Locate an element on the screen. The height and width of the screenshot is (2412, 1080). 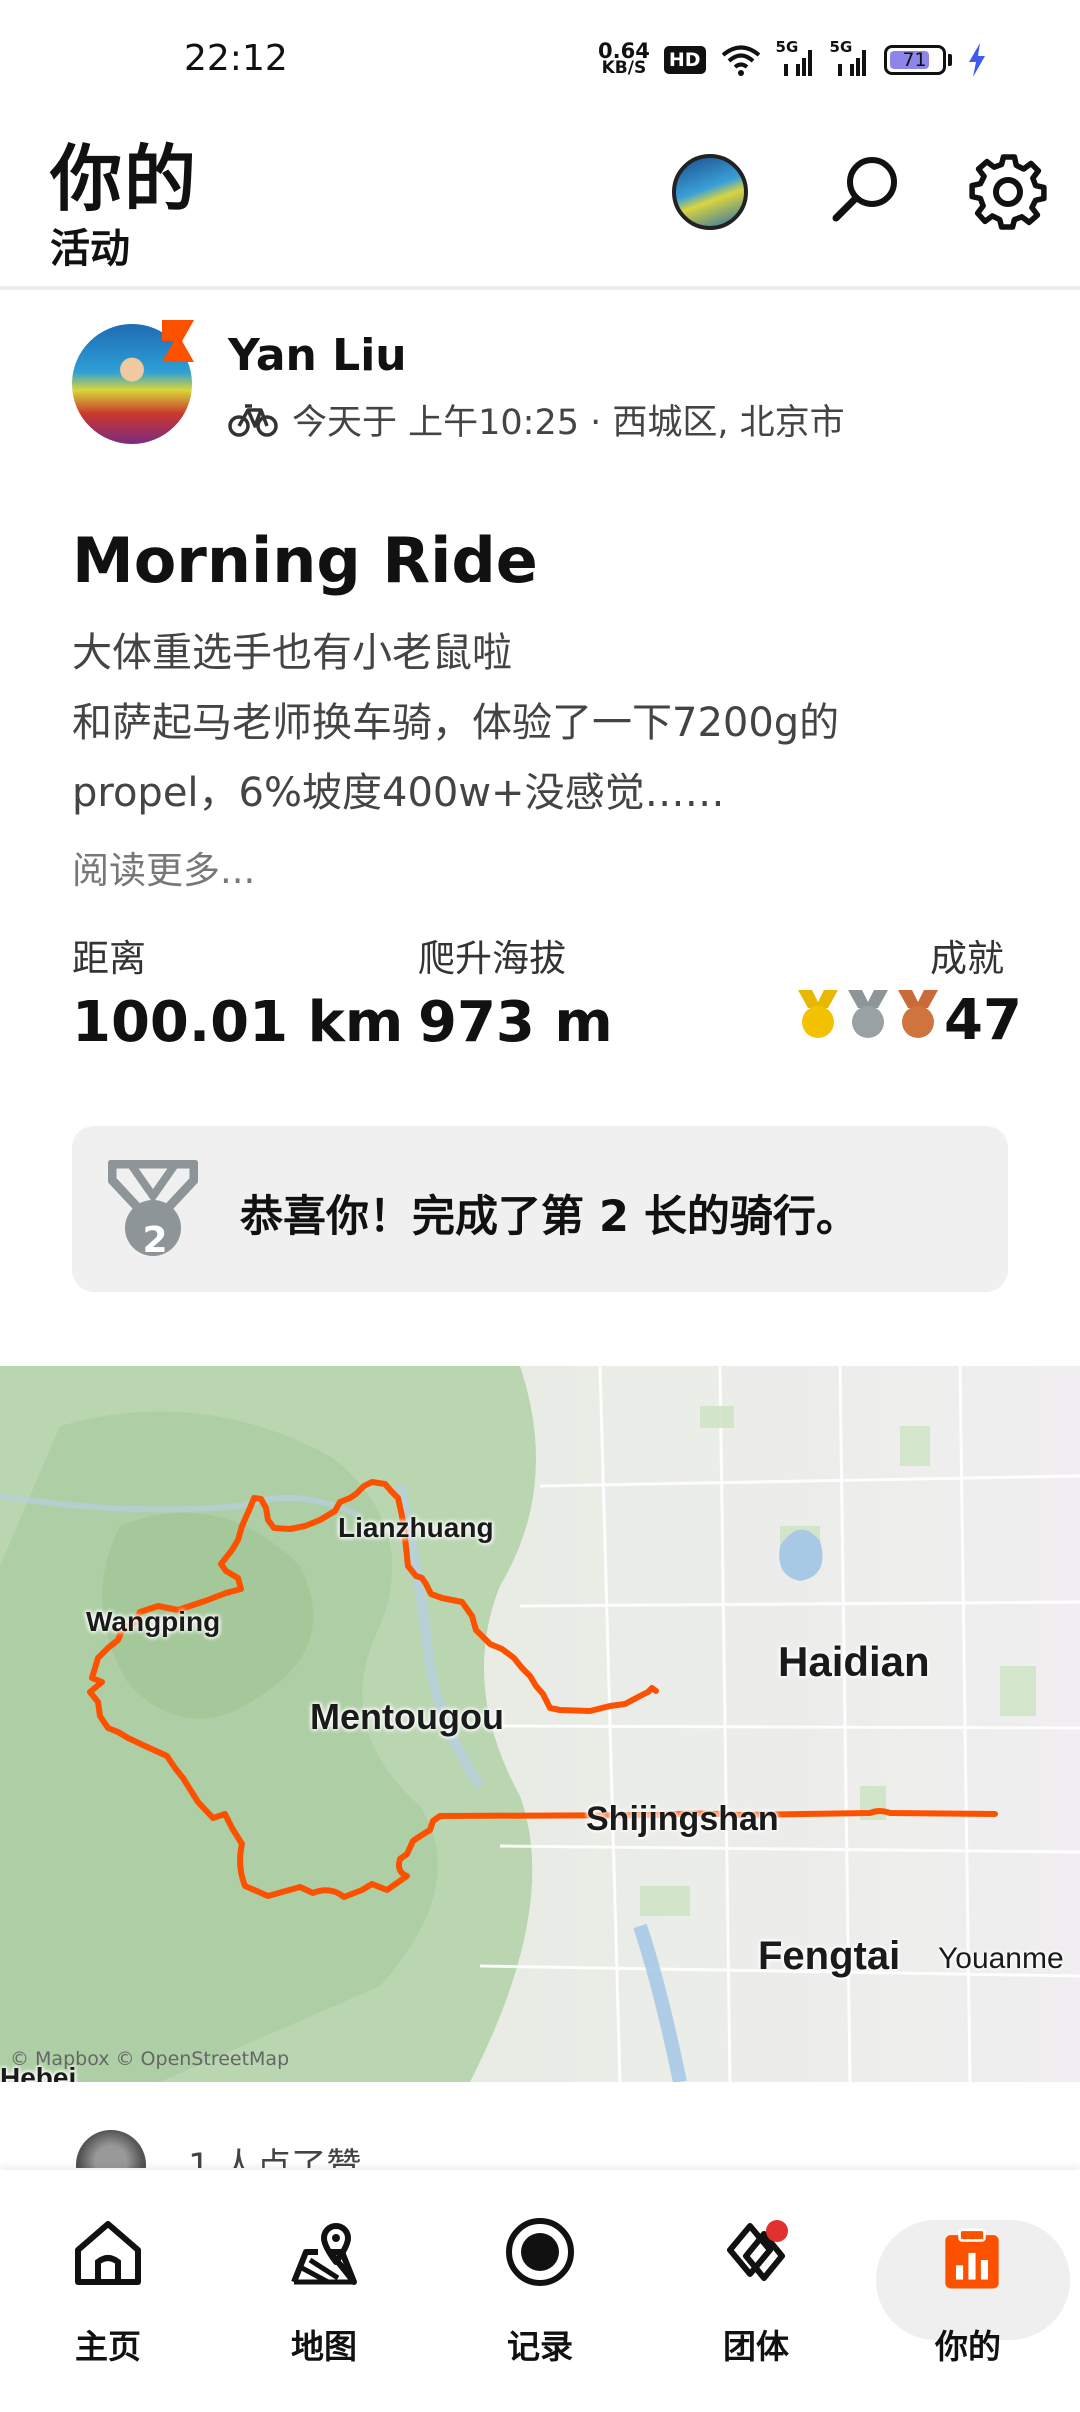
elevation-label: 爬升海拔 is located at coordinates (492, 958).